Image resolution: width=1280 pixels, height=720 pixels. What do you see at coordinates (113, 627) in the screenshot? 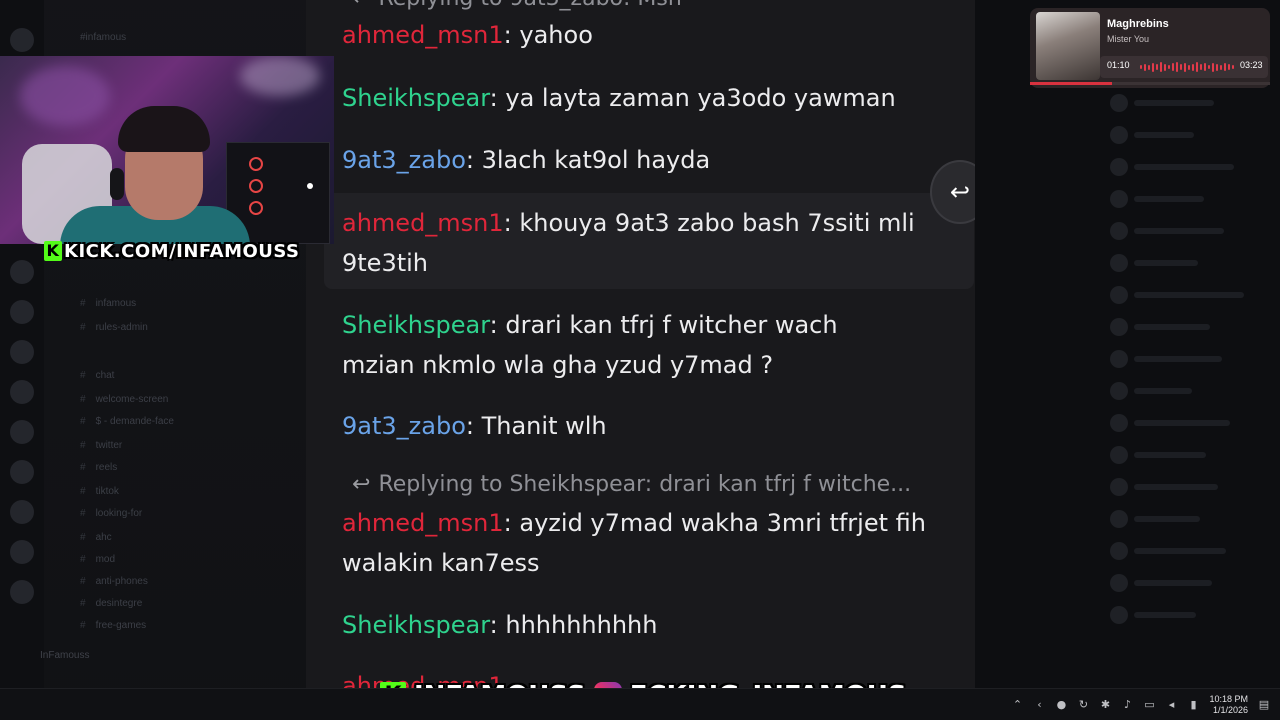
I see `sidebar-channel: # free-games` at bounding box center [113, 627].